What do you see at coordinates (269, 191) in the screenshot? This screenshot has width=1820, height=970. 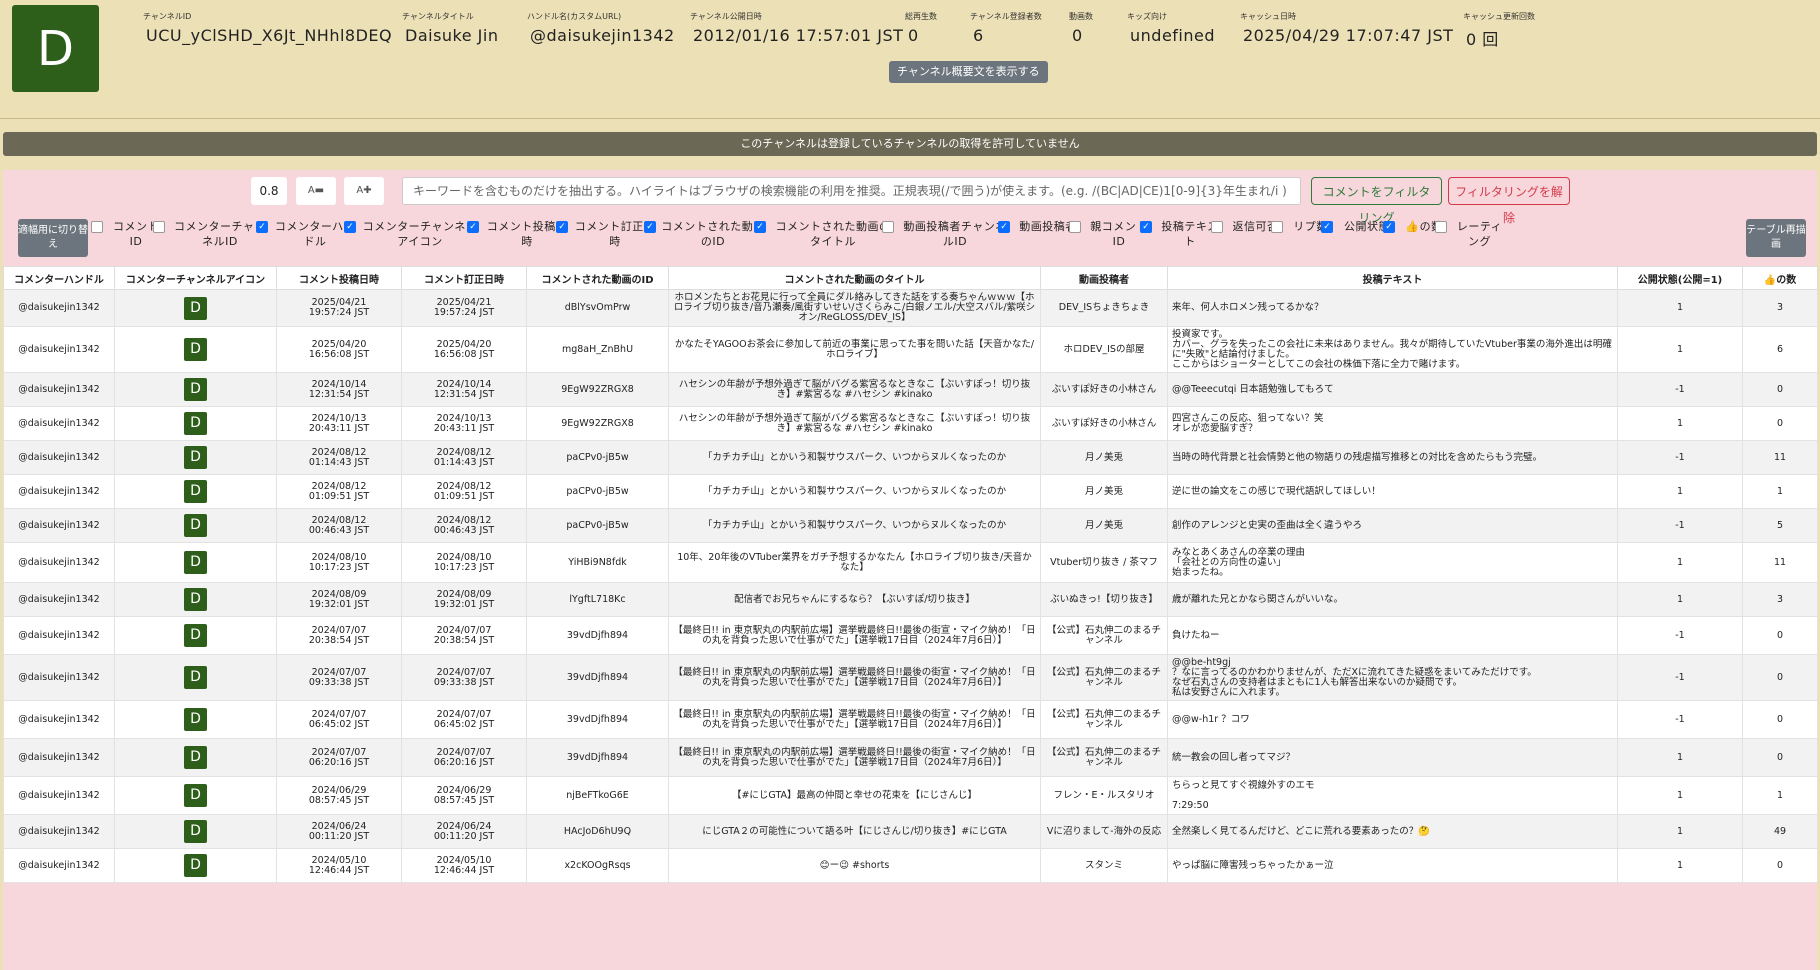 I see `zoom-input: 0.8` at bounding box center [269, 191].